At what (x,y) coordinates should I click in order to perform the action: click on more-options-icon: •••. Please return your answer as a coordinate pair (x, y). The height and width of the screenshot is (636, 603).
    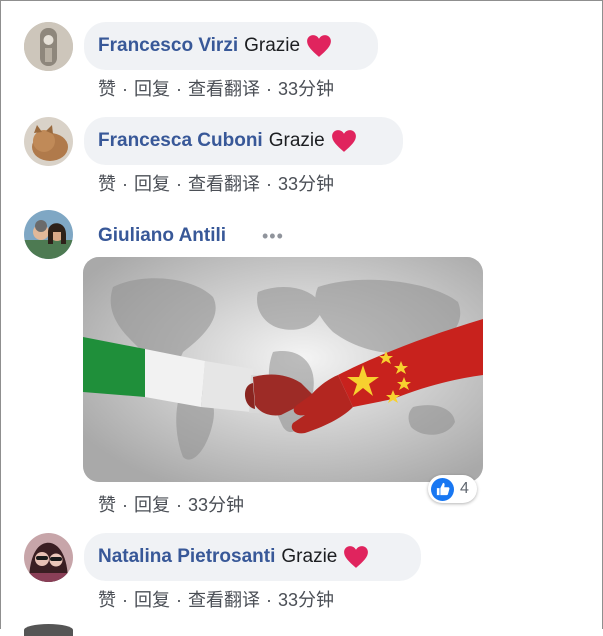
    Looking at the image, I should click on (273, 236).